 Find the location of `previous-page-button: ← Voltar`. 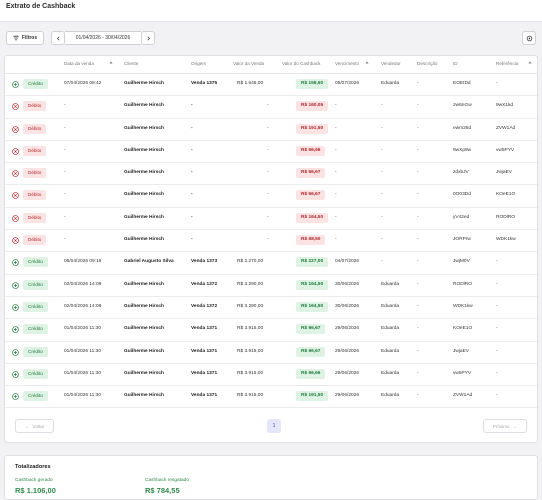

previous-page-button: ← Voltar is located at coordinates (34, 426).